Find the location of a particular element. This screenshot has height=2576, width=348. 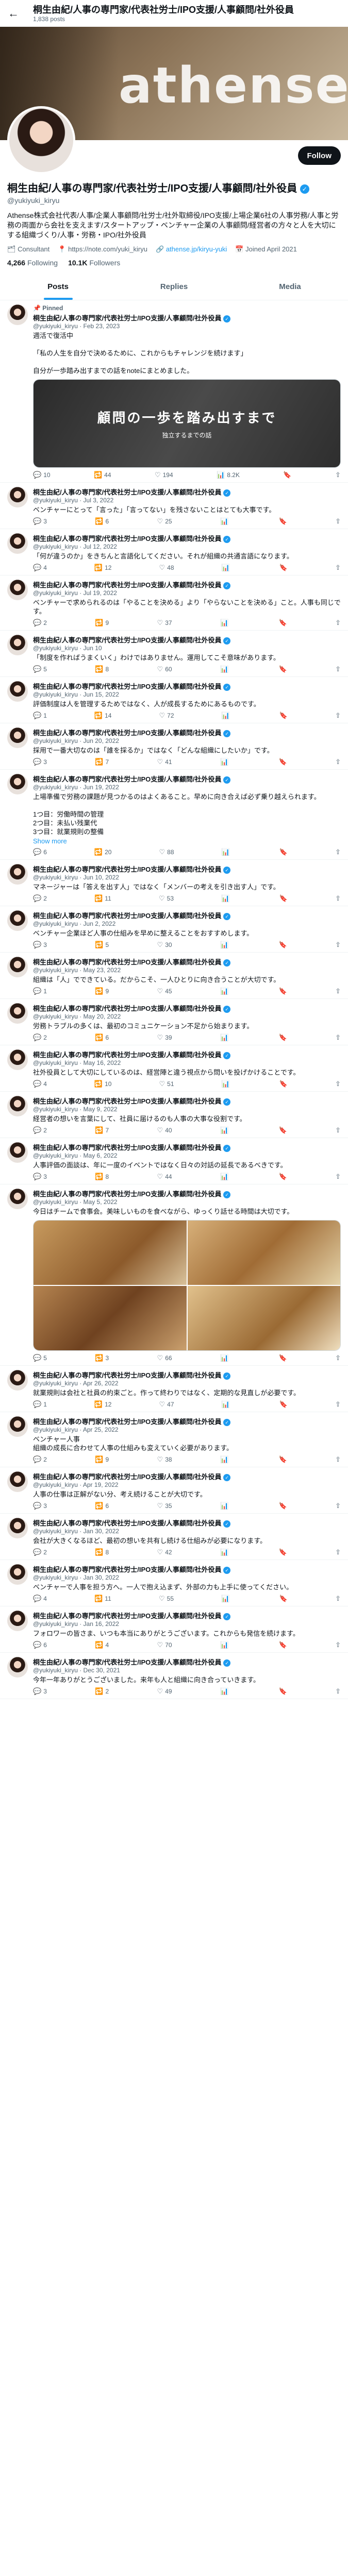

like-button: ♡ 40 is located at coordinates (164, 1130).